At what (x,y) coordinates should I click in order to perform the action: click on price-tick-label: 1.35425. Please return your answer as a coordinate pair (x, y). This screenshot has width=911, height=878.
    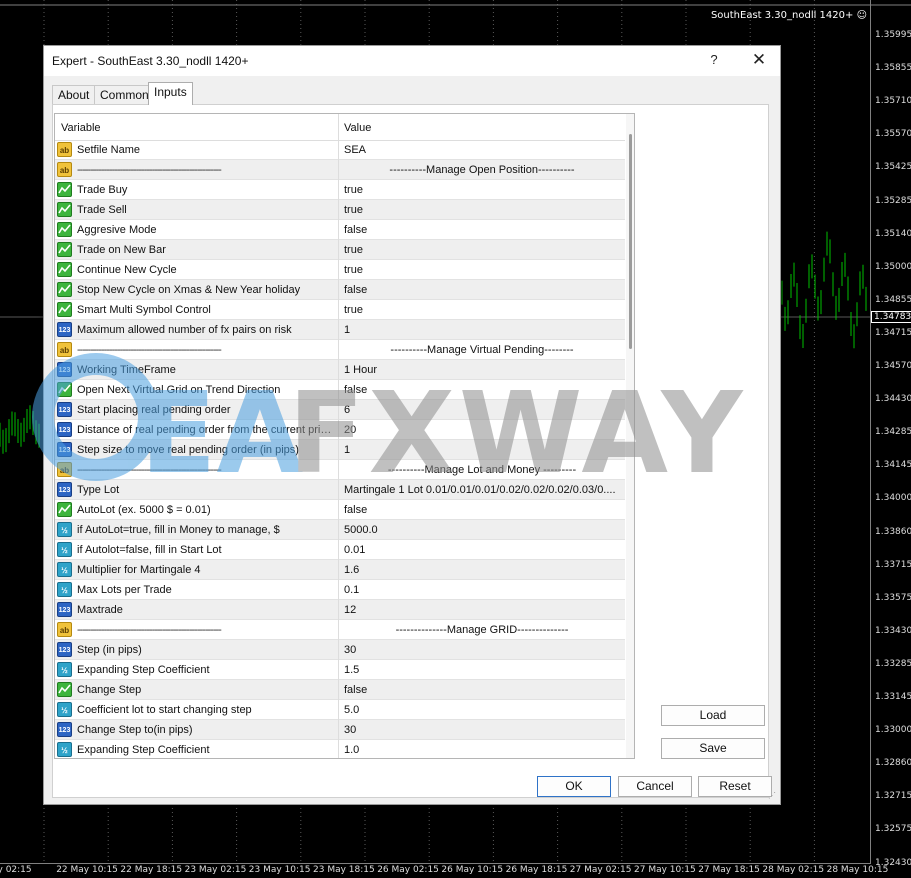
    Looking at the image, I should click on (893, 167).